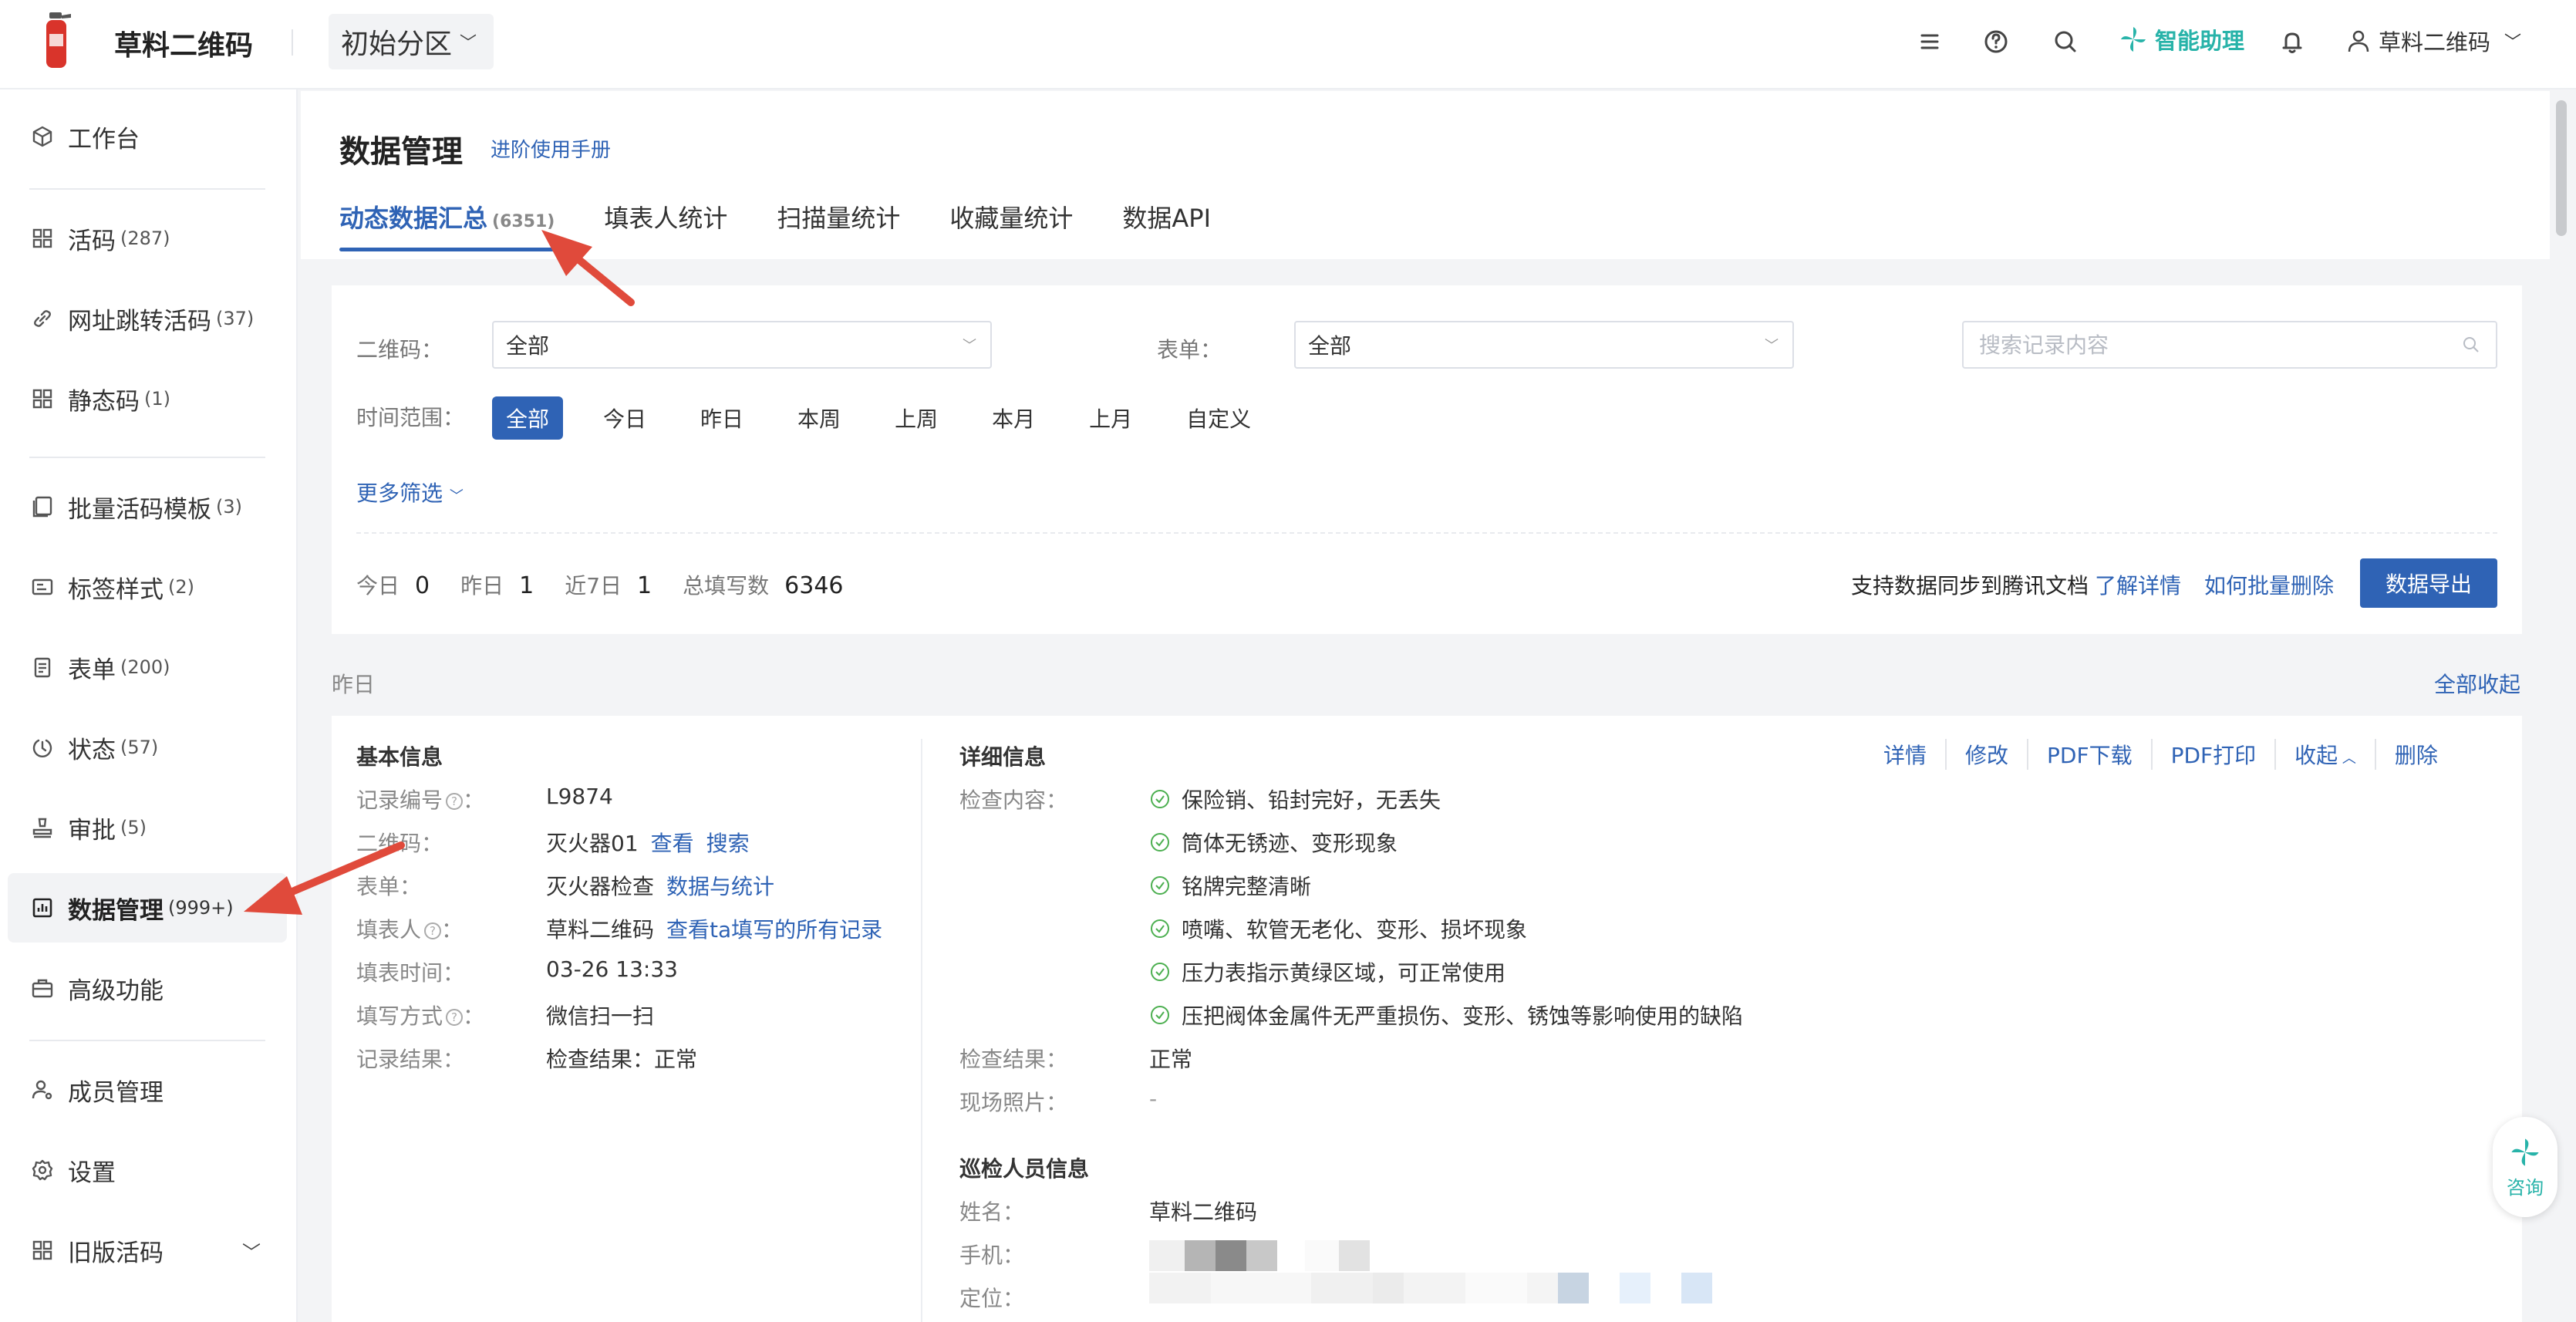 The height and width of the screenshot is (1322, 2576). What do you see at coordinates (410, 418) in the screenshot?
I see `time-range-label: 时间范围：` at bounding box center [410, 418].